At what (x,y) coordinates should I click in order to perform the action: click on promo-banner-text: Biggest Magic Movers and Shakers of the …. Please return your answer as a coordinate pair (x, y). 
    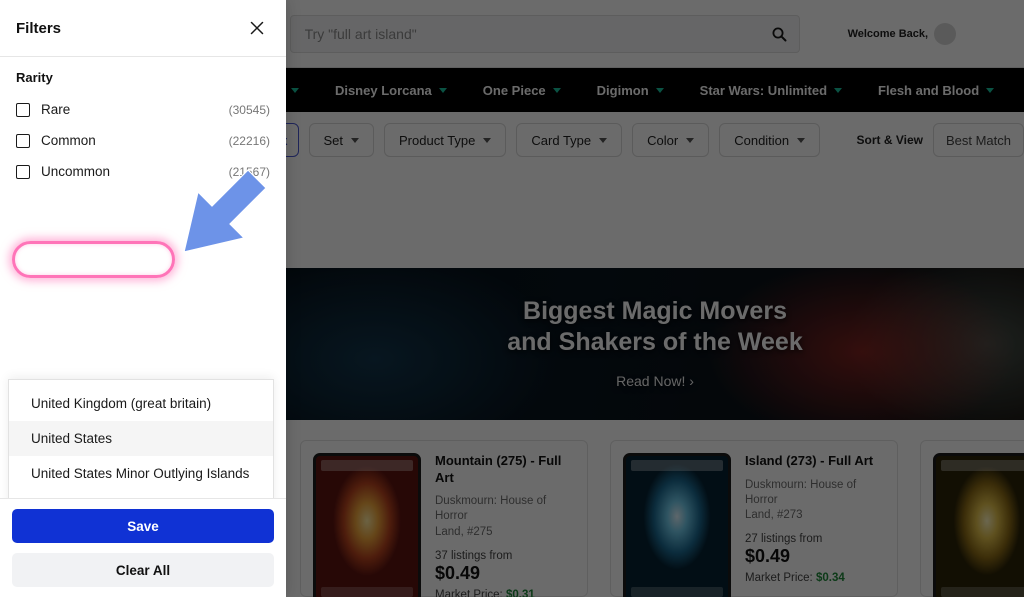
    Looking at the image, I should click on (655, 342).